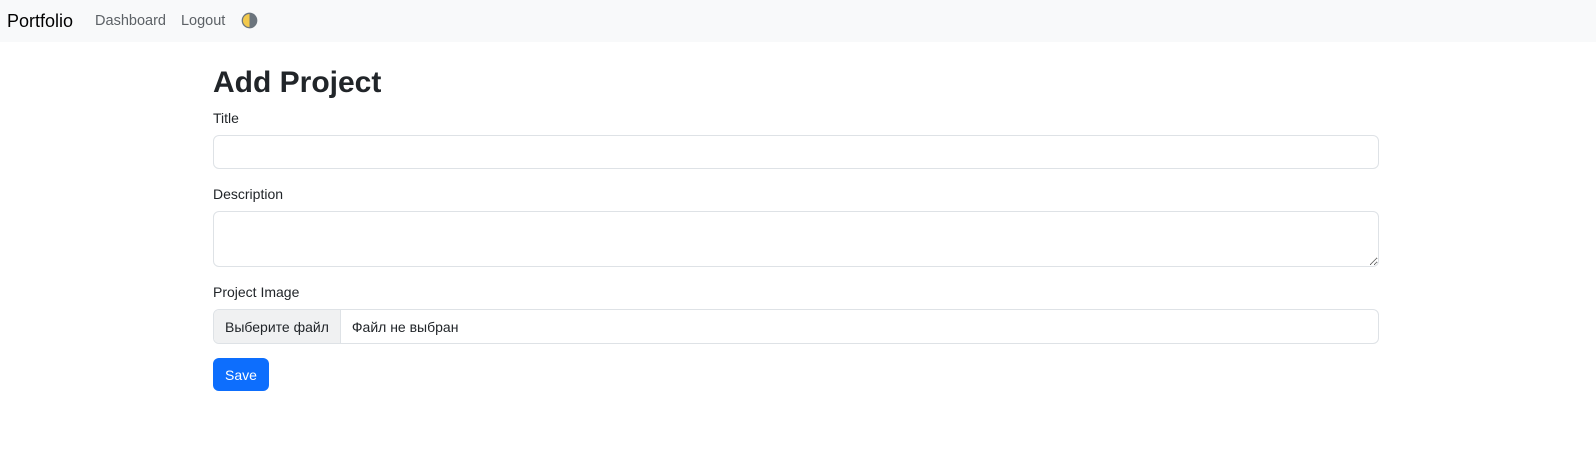 The image size is (1596, 475). What do you see at coordinates (277, 326) in the screenshot?
I see `choose-file-button: Выберите файл` at bounding box center [277, 326].